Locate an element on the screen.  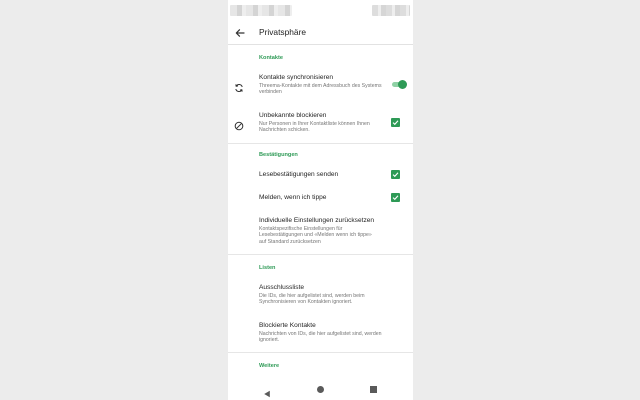
sync-contacts-switch is located at coordinates (399, 84).